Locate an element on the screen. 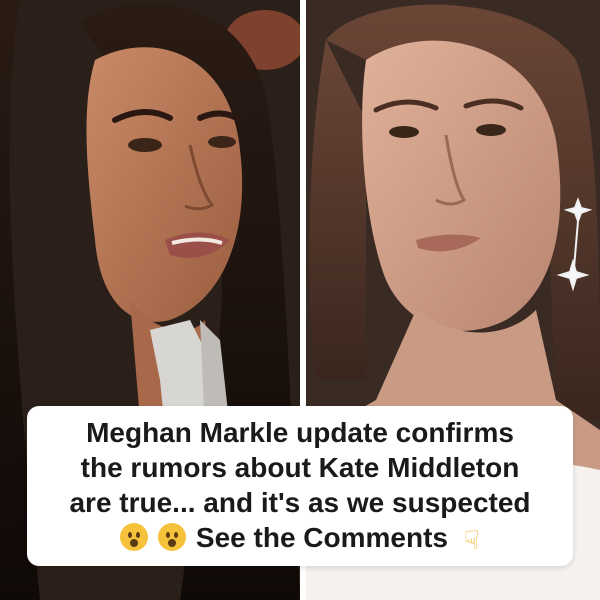 The width and height of the screenshot is (600, 600). caption-line-3: are true... and it's as we suspected is located at coordinates (300, 502).